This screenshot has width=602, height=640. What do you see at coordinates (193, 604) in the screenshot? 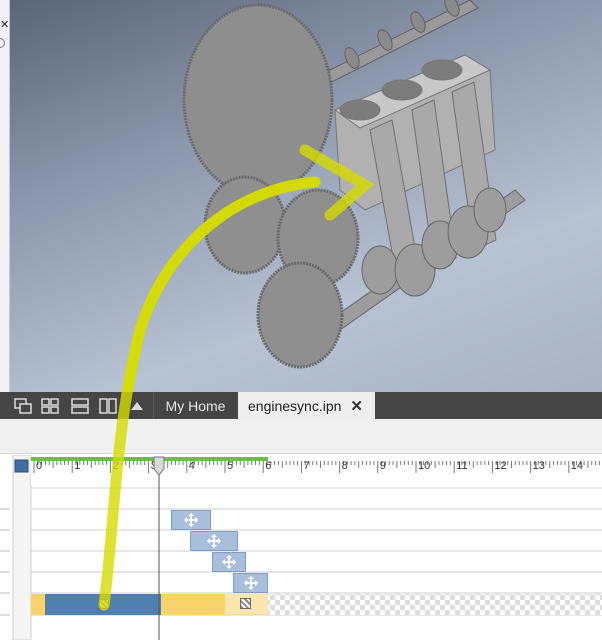
I see `summary-bar-yellow` at bounding box center [193, 604].